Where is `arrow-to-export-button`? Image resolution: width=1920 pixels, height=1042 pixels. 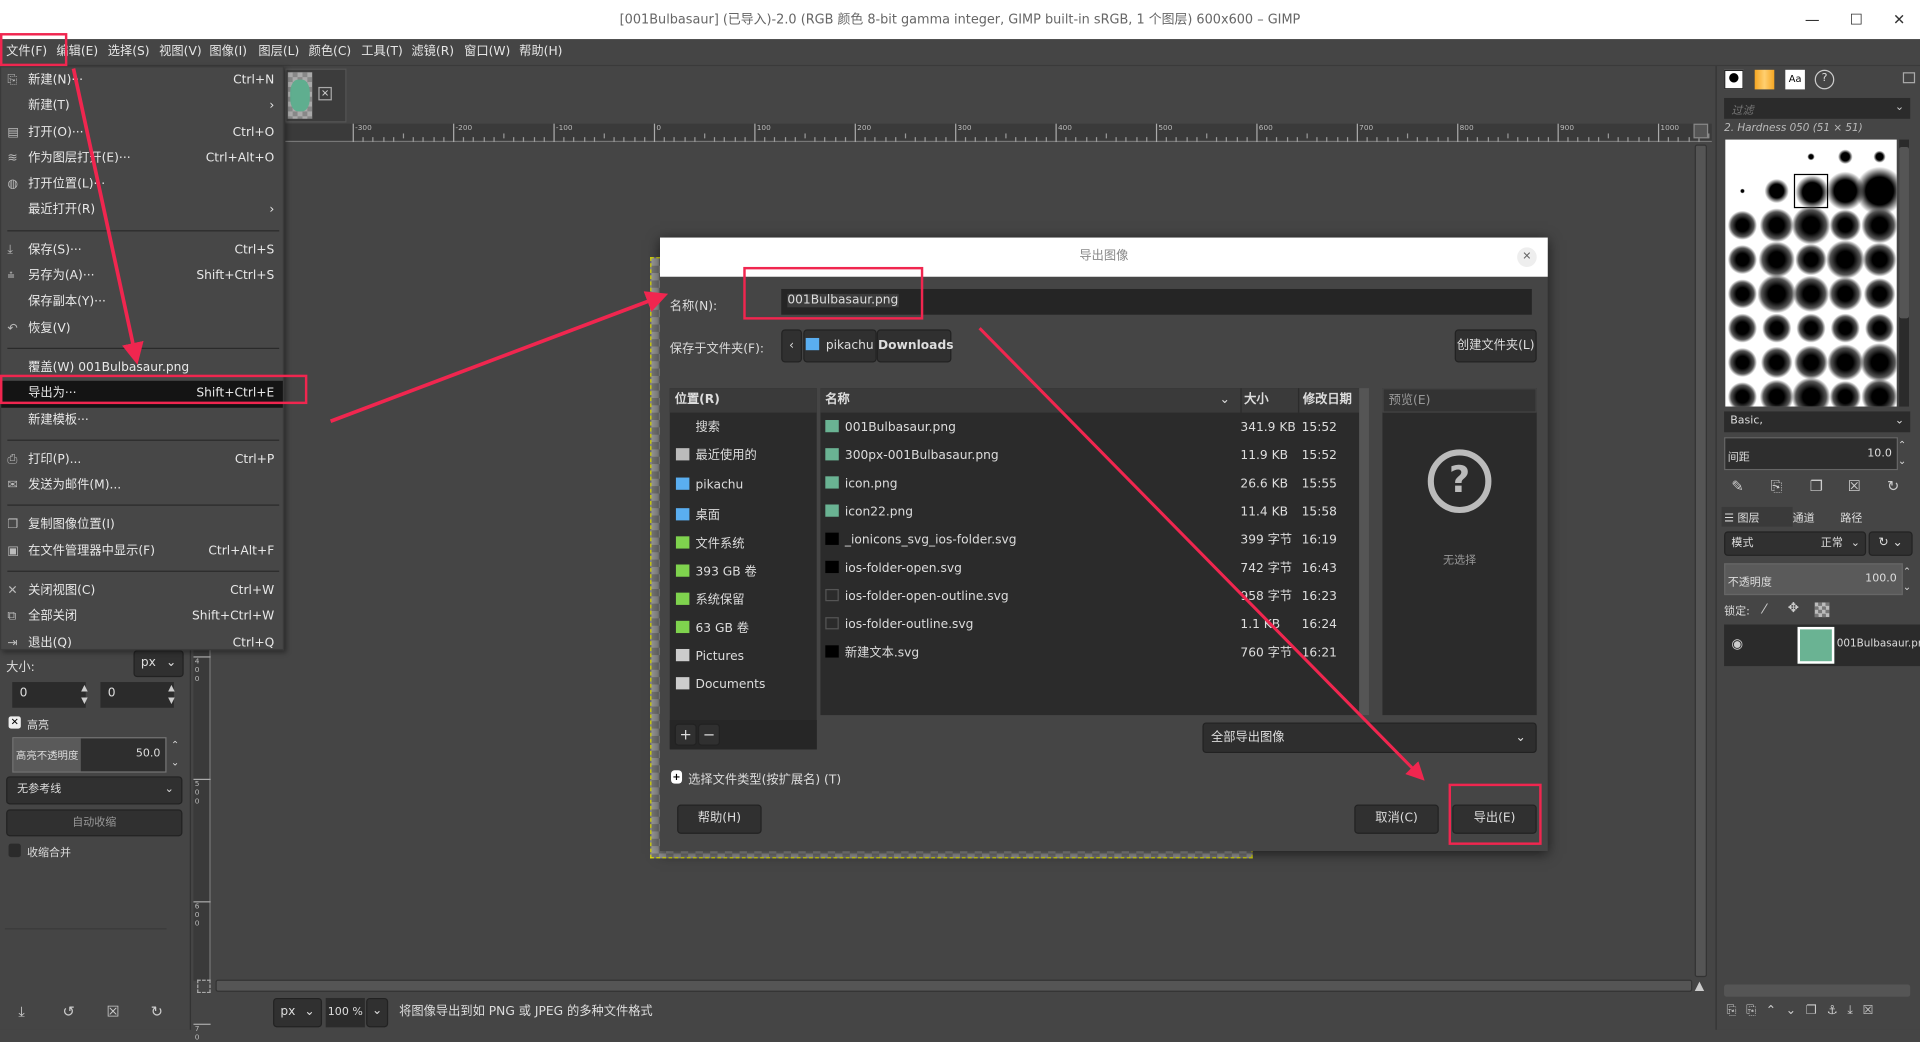
arrow-to-export-button is located at coordinates (1201, 554).